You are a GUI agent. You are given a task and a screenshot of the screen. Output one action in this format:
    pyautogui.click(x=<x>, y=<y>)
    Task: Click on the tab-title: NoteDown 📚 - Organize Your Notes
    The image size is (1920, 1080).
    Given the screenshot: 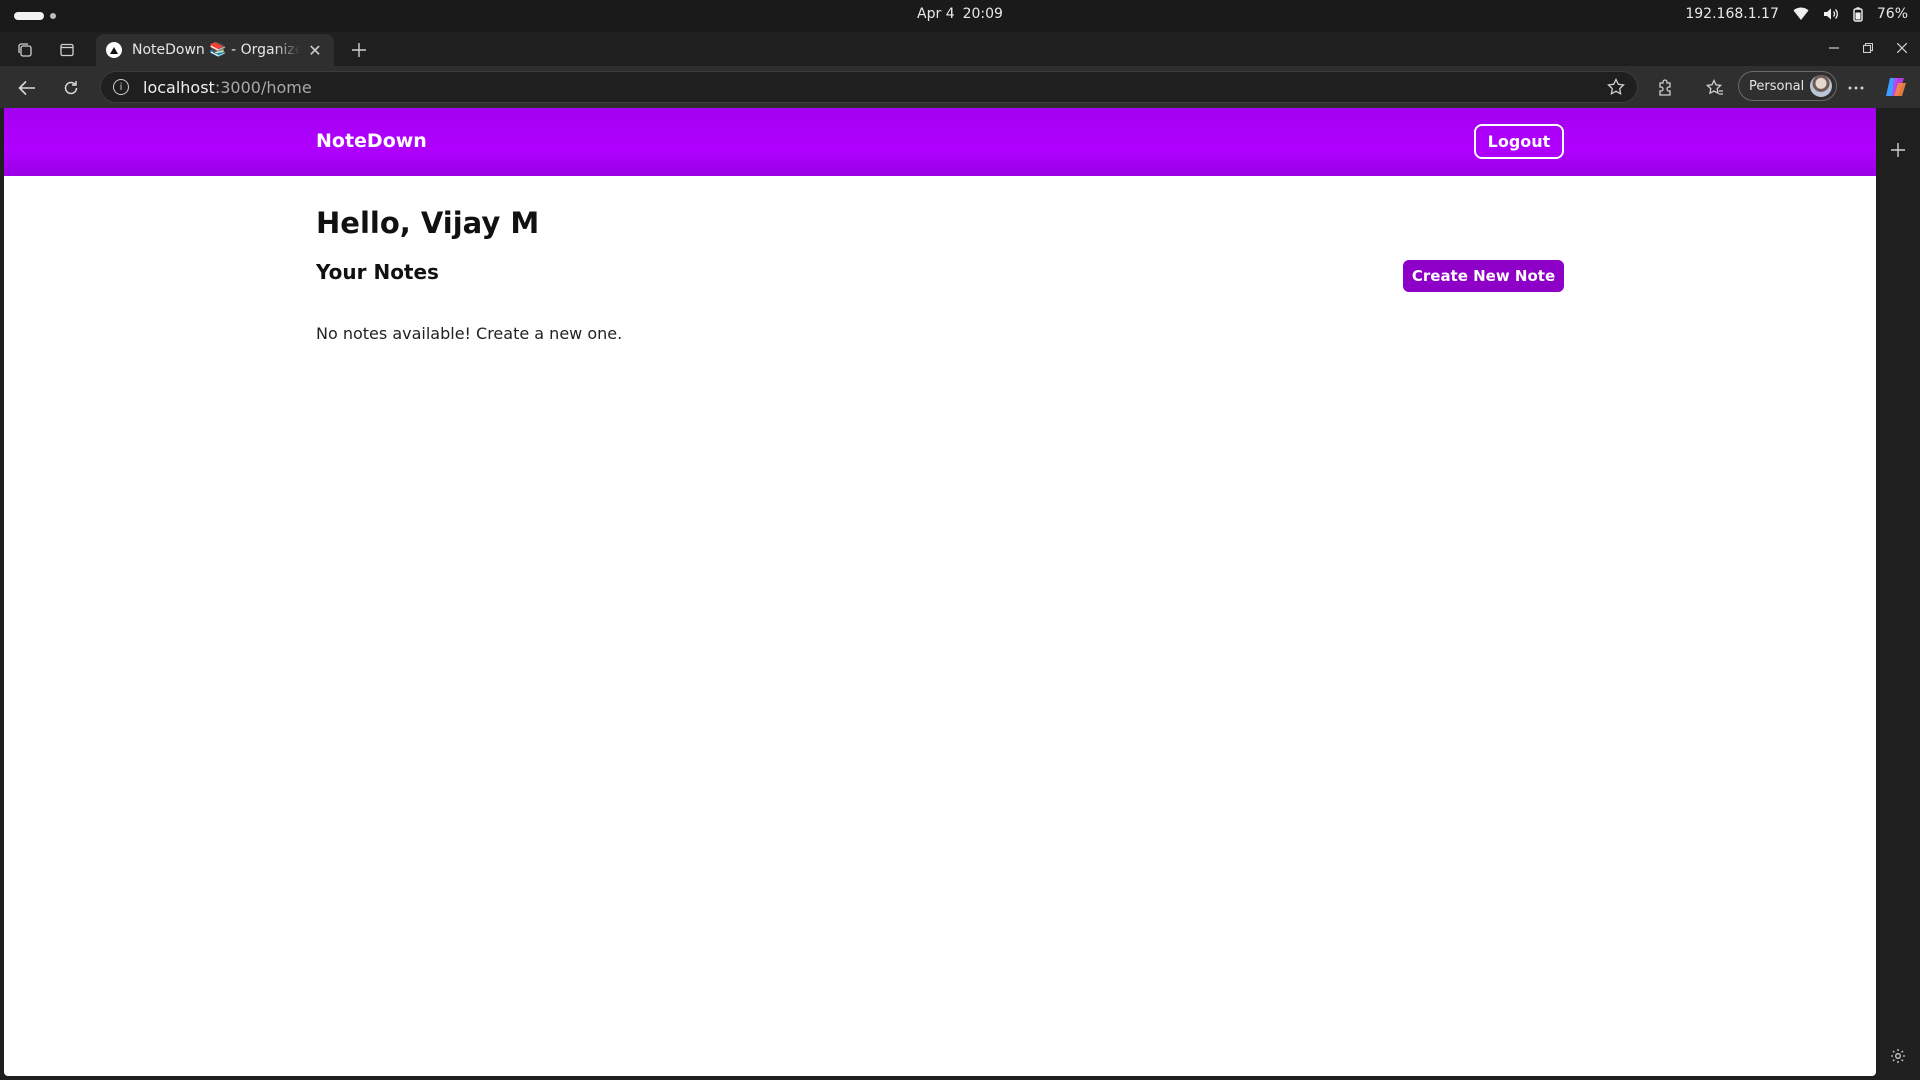 What is the action you would take?
    pyautogui.click(x=216, y=50)
    